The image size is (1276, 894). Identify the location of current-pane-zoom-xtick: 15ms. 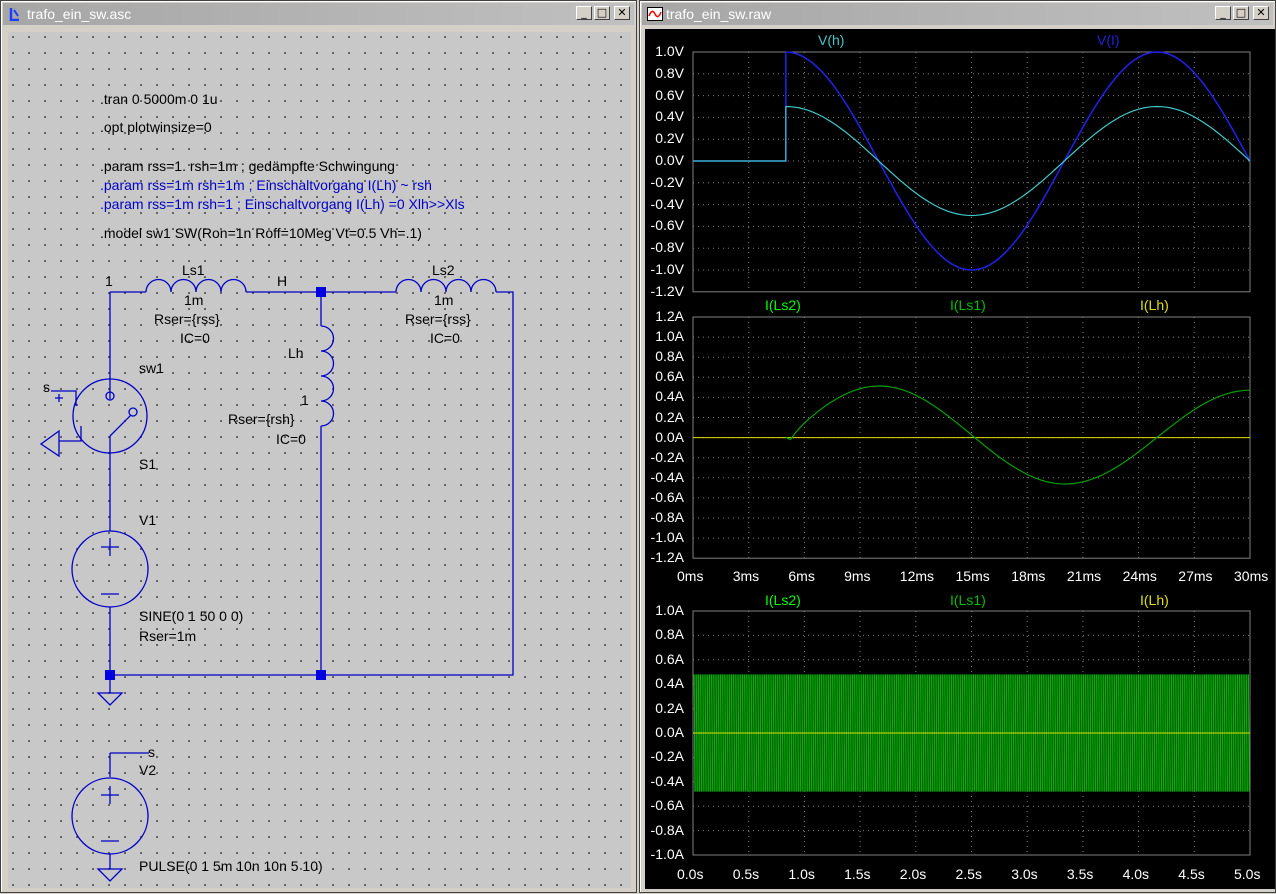
(972, 576).